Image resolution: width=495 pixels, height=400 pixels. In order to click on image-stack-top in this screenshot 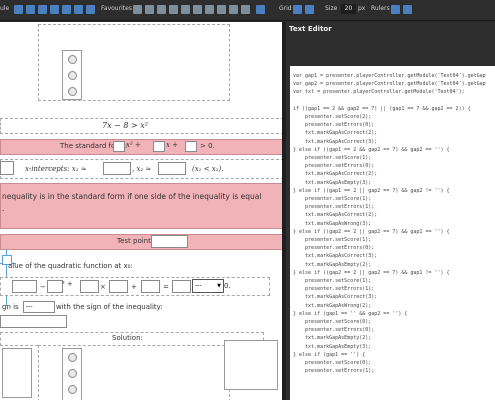, I will do `click(72, 75)`.